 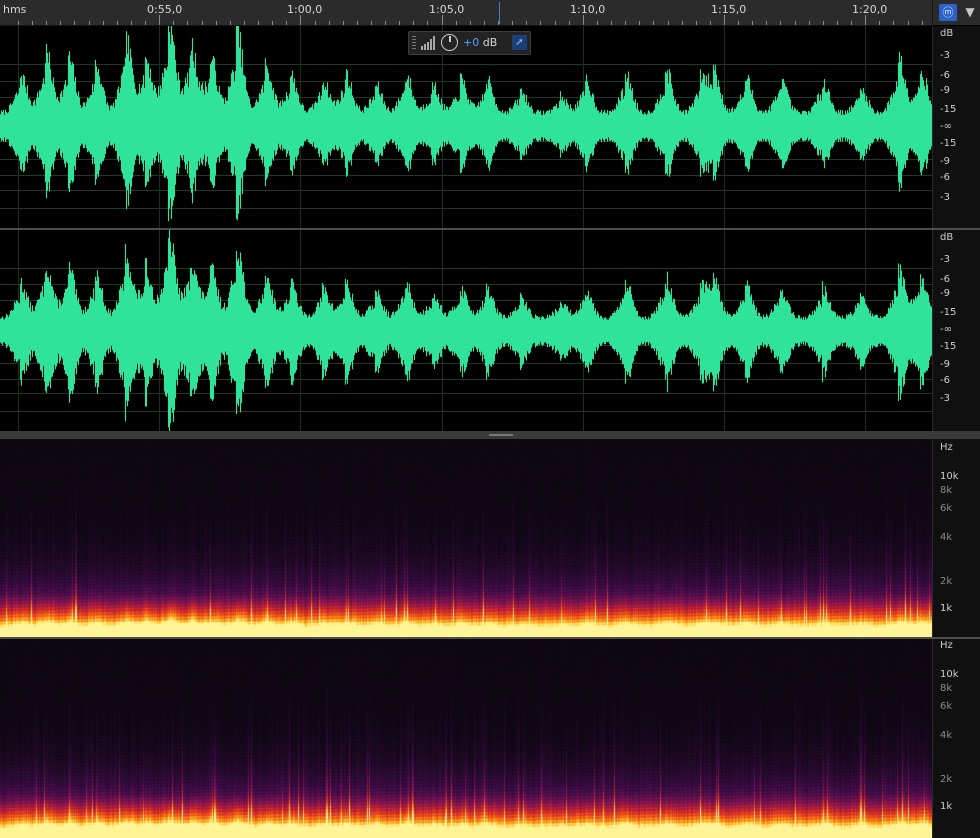 I want to click on hz-label: 10k, so click(x=949, y=674).